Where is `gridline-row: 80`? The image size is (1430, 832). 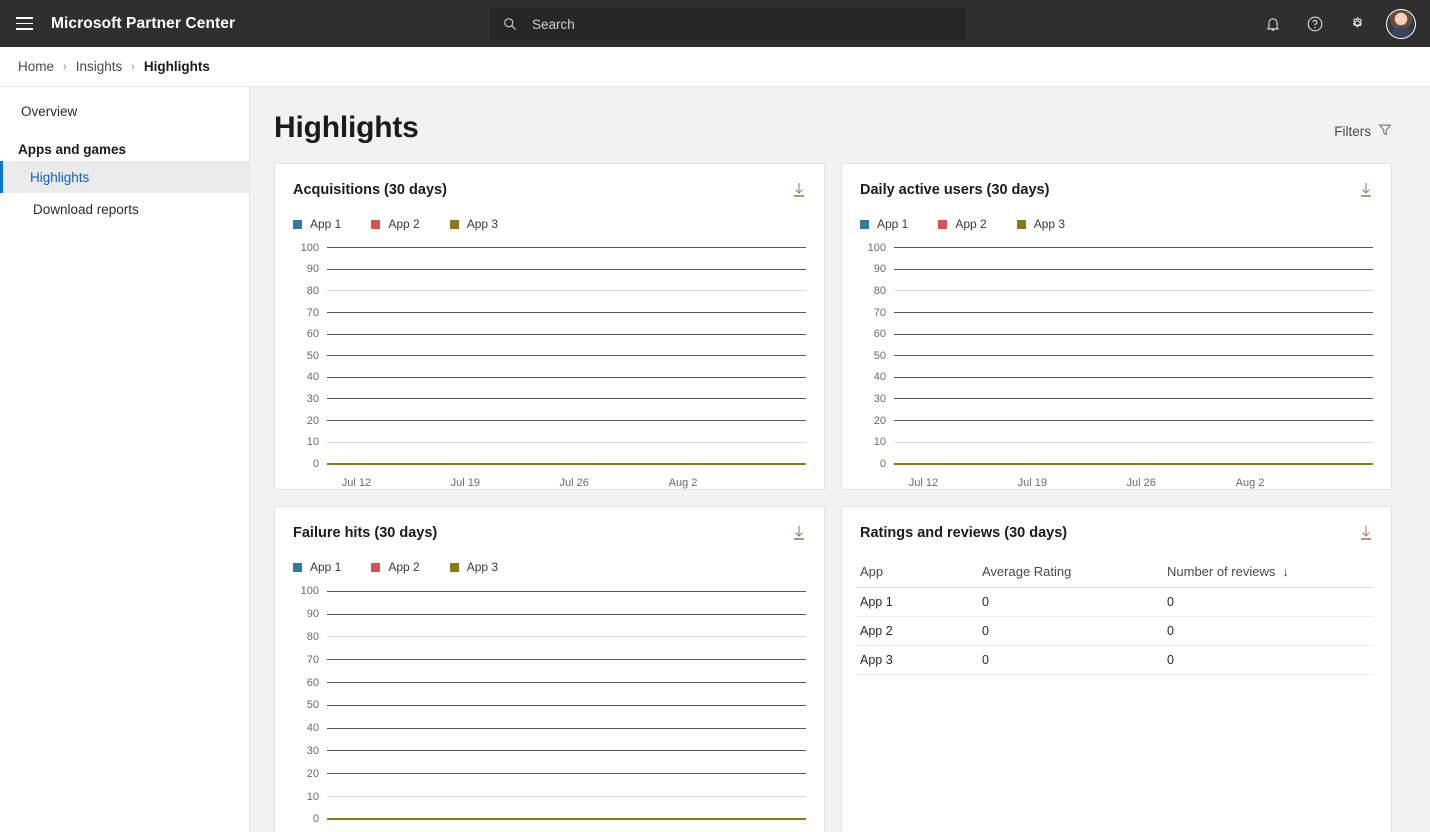
gridline-row: 80 is located at coordinates (1114, 291).